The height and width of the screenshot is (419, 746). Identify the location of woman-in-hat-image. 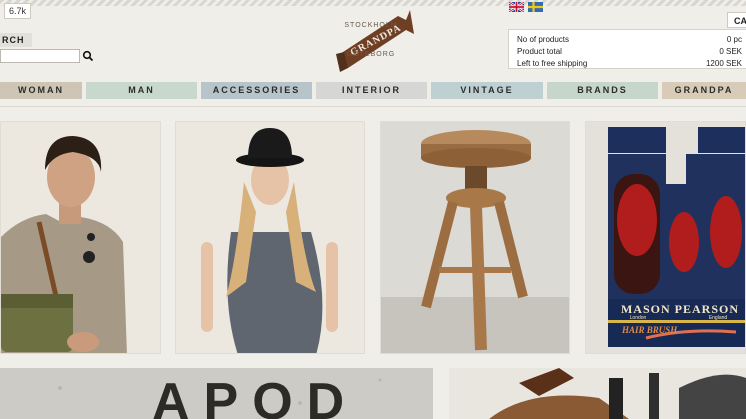
(270, 237).